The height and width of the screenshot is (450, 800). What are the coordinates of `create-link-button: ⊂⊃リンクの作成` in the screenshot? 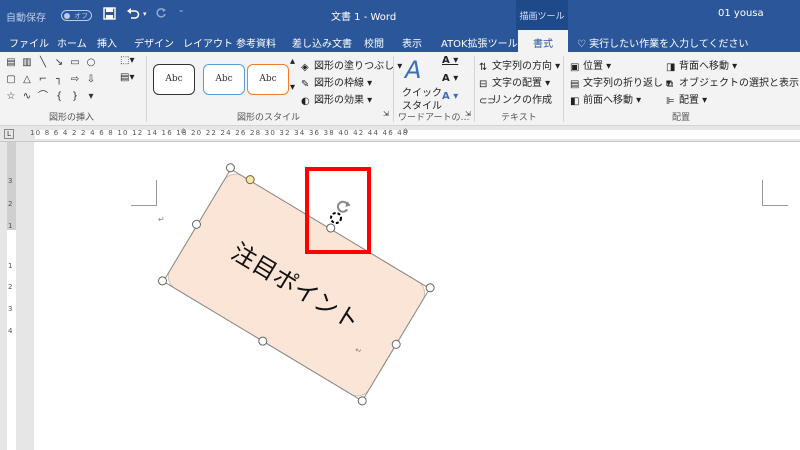 It's located at (515, 99).